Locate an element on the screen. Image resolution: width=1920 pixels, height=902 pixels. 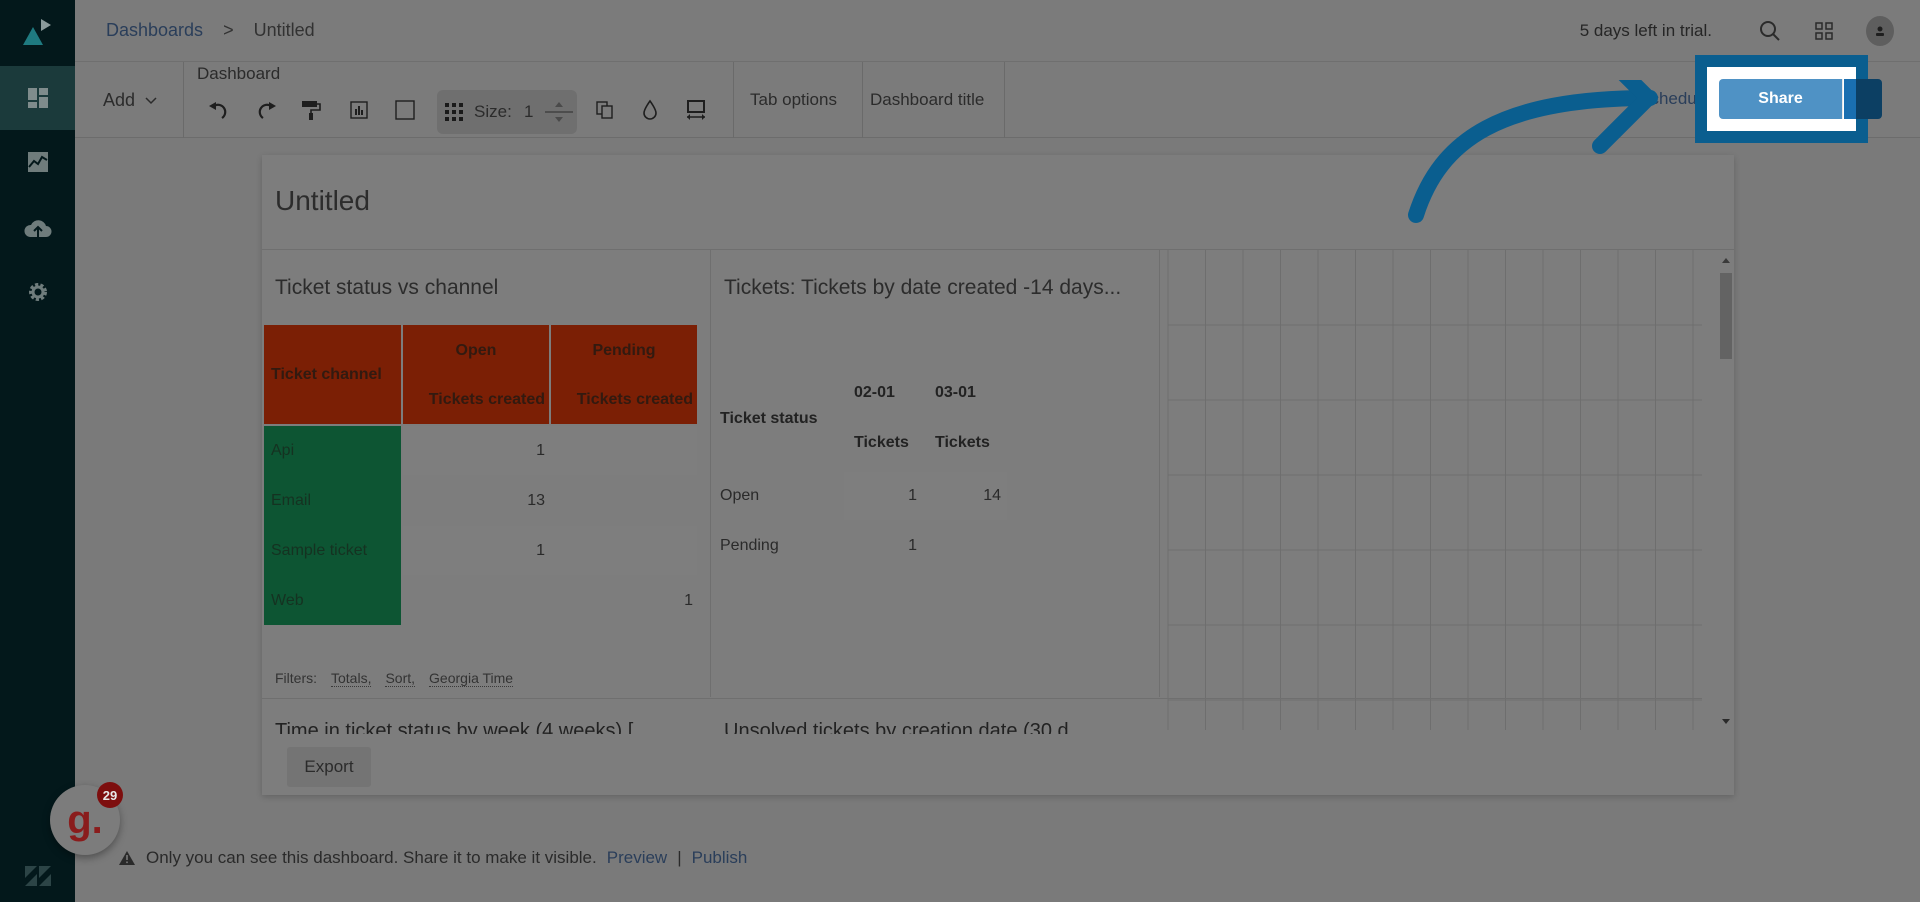
filter-sort: Sort, is located at coordinates (400, 678).